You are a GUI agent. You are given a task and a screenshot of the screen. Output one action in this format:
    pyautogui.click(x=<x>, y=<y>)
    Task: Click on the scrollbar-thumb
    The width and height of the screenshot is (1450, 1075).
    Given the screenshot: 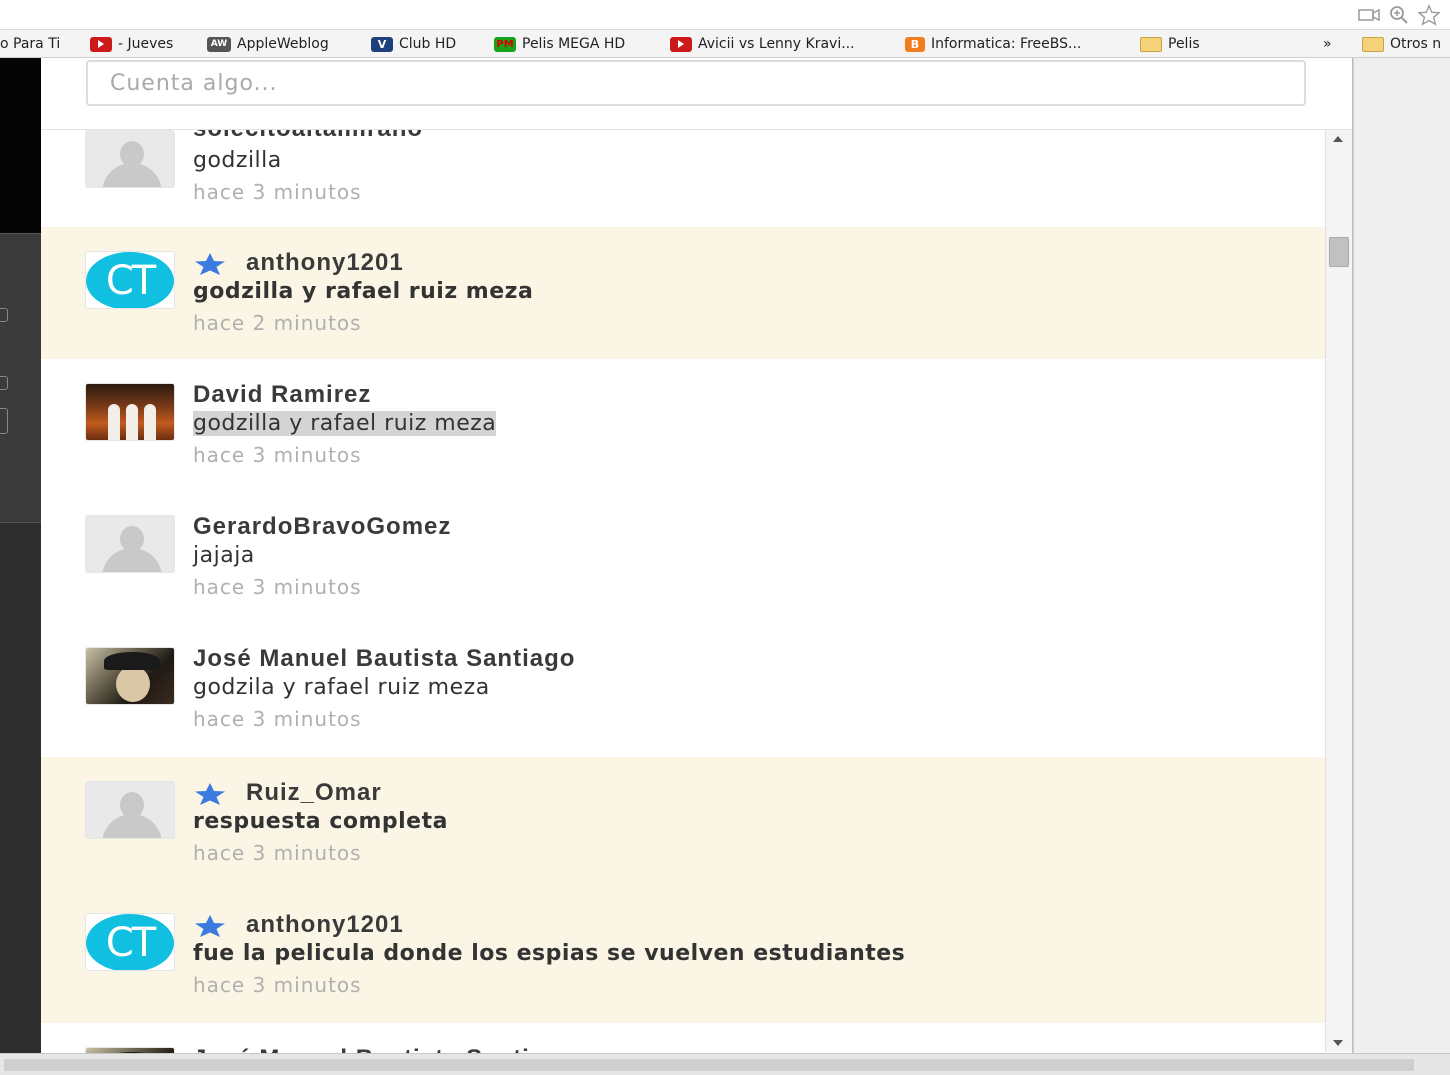 What is the action you would take?
    pyautogui.click(x=1339, y=252)
    